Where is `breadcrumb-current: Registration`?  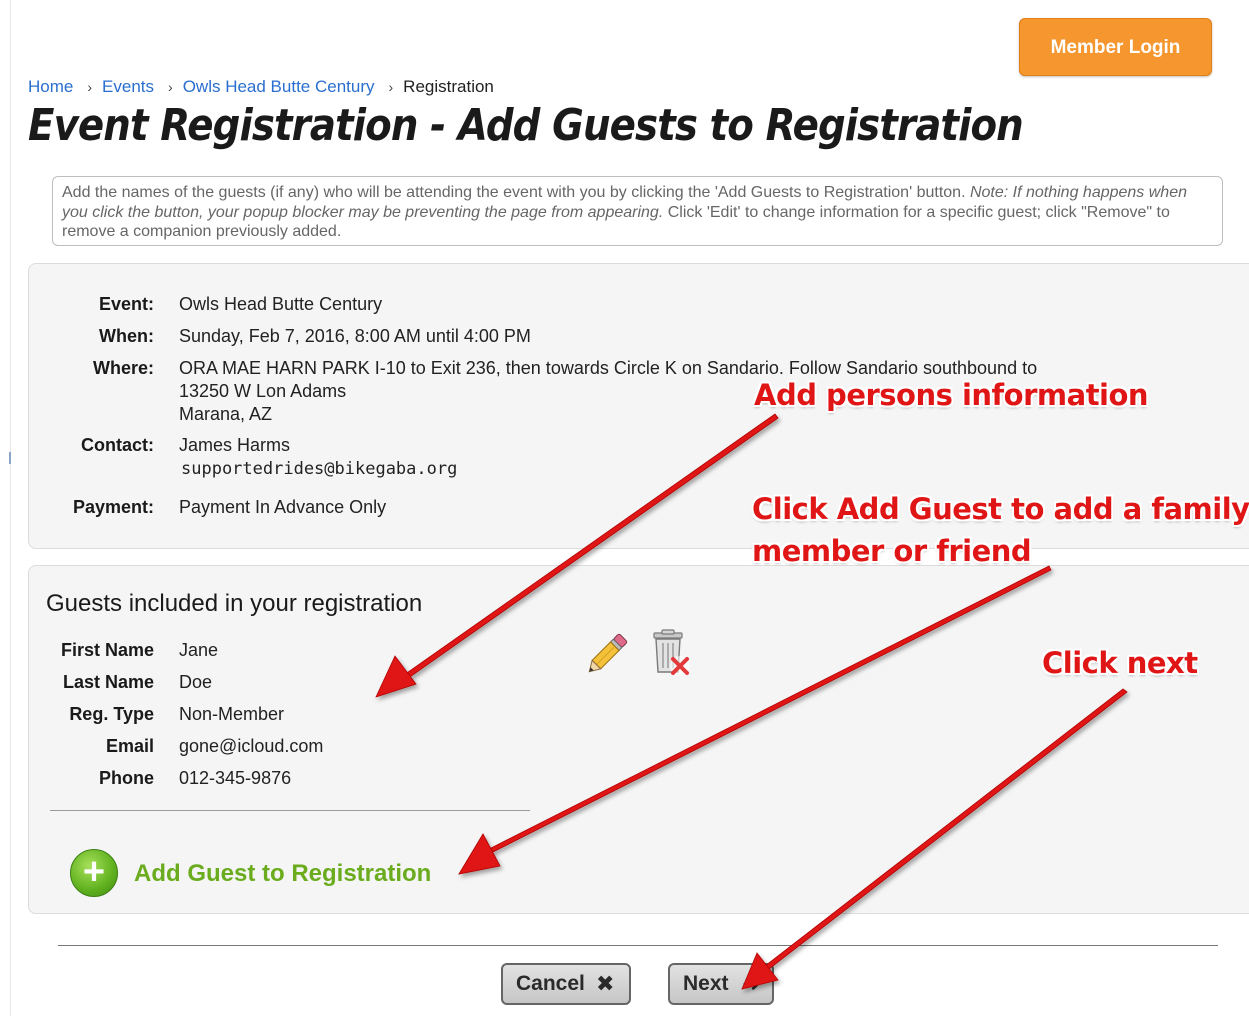
breadcrumb-current: Registration is located at coordinates (448, 86).